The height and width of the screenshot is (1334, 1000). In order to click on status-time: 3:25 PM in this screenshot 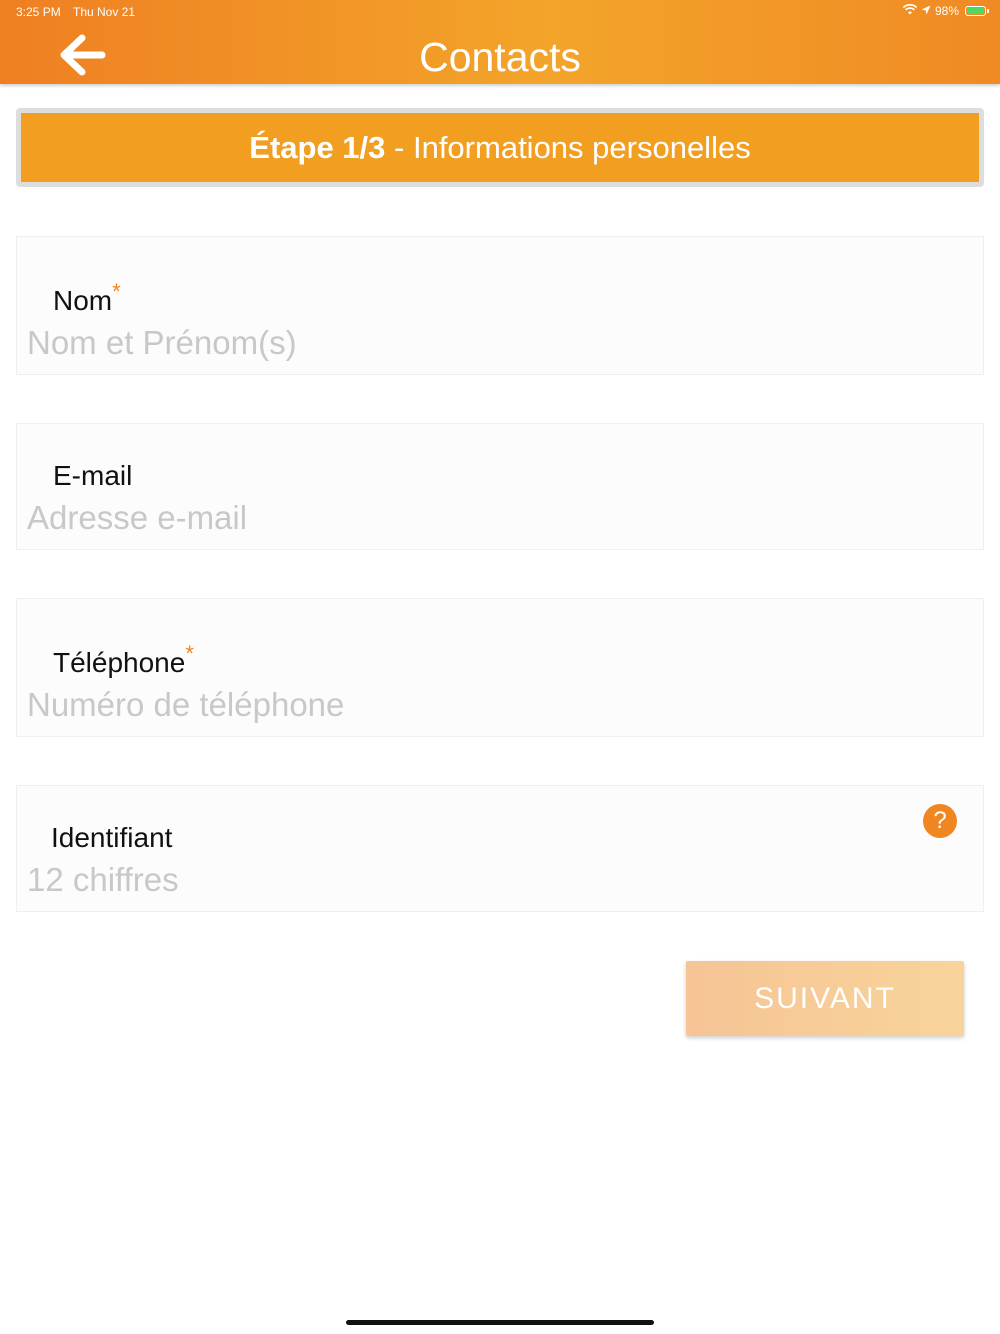, I will do `click(38, 12)`.